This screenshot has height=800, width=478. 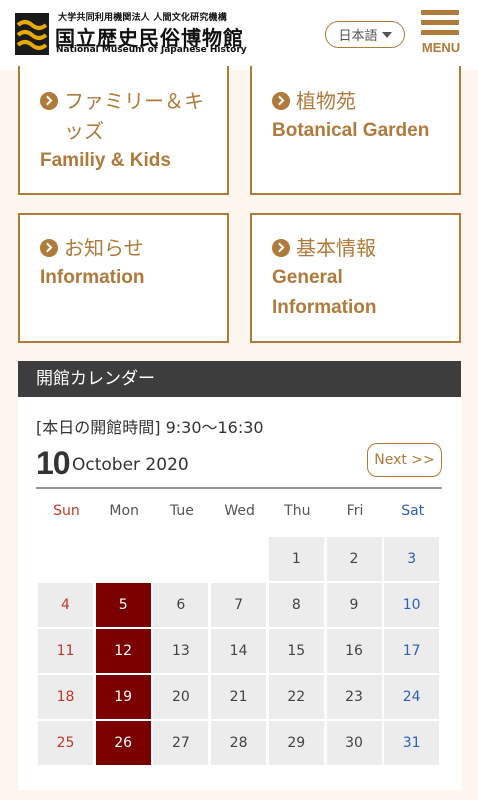 What do you see at coordinates (123, 605) in the screenshot?
I see `calendar-day: 5` at bounding box center [123, 605].